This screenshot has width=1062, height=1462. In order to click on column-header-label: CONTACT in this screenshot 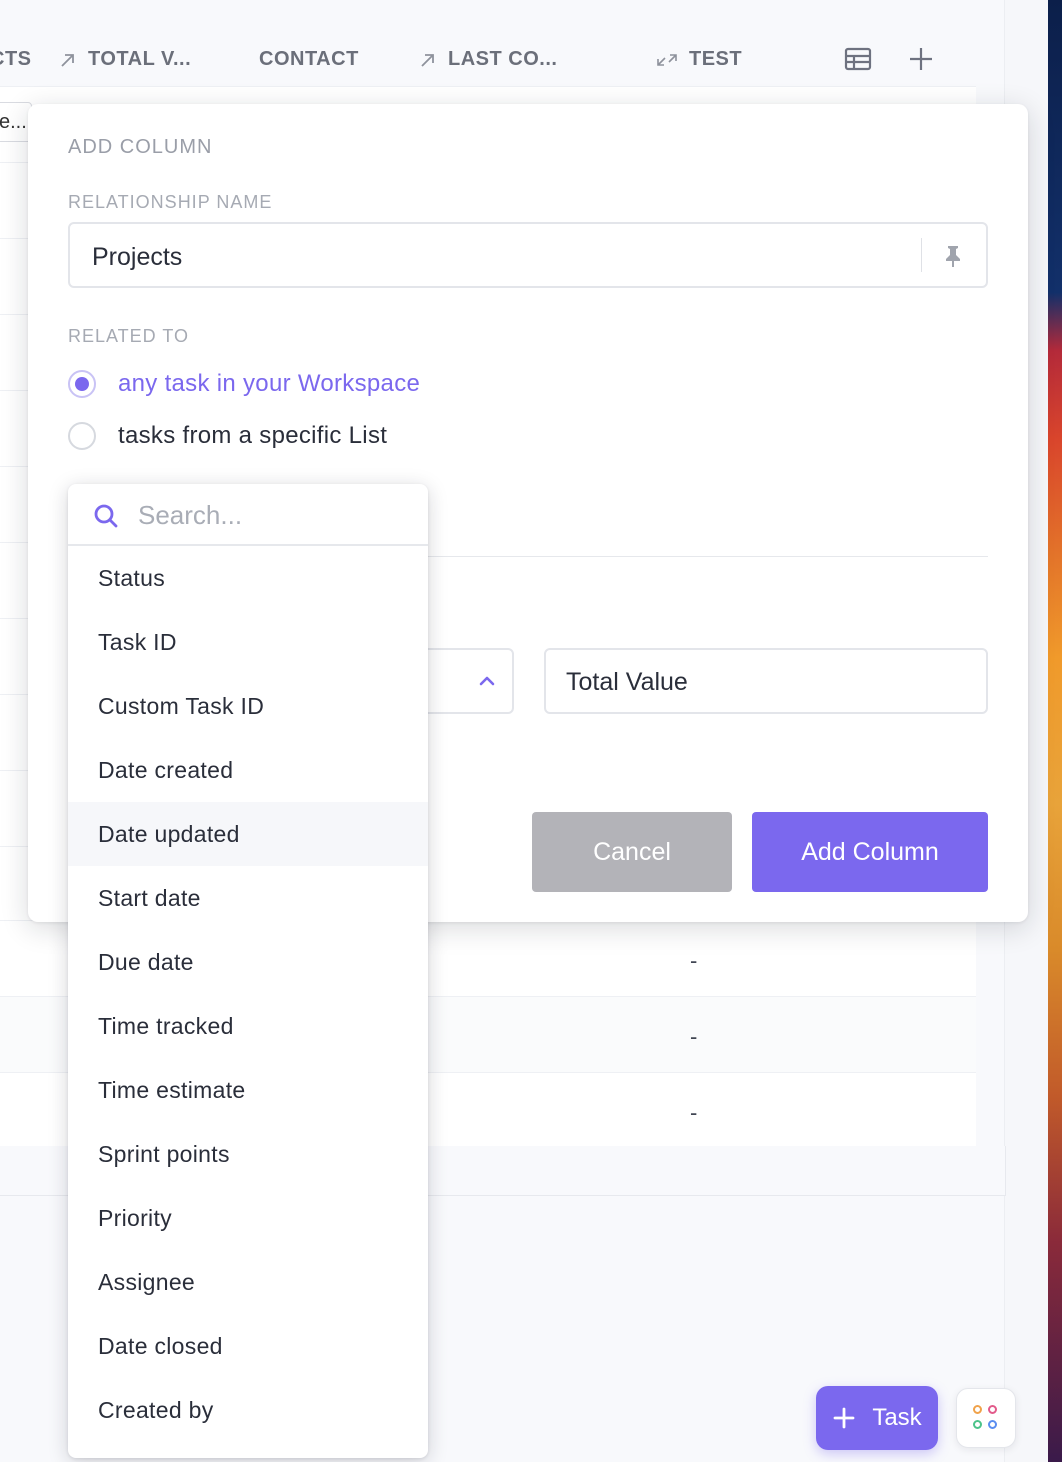, I will do `click(309, 59)`.